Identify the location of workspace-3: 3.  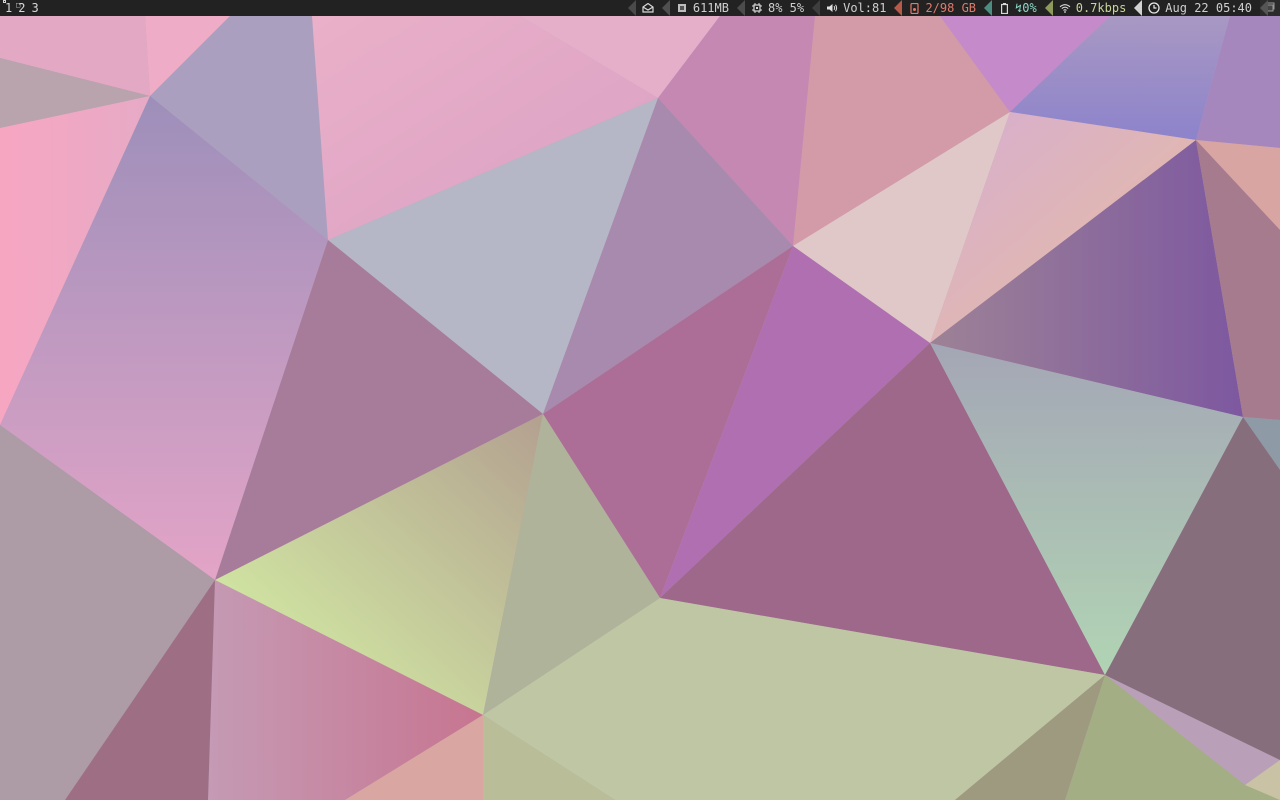
(35, 8).